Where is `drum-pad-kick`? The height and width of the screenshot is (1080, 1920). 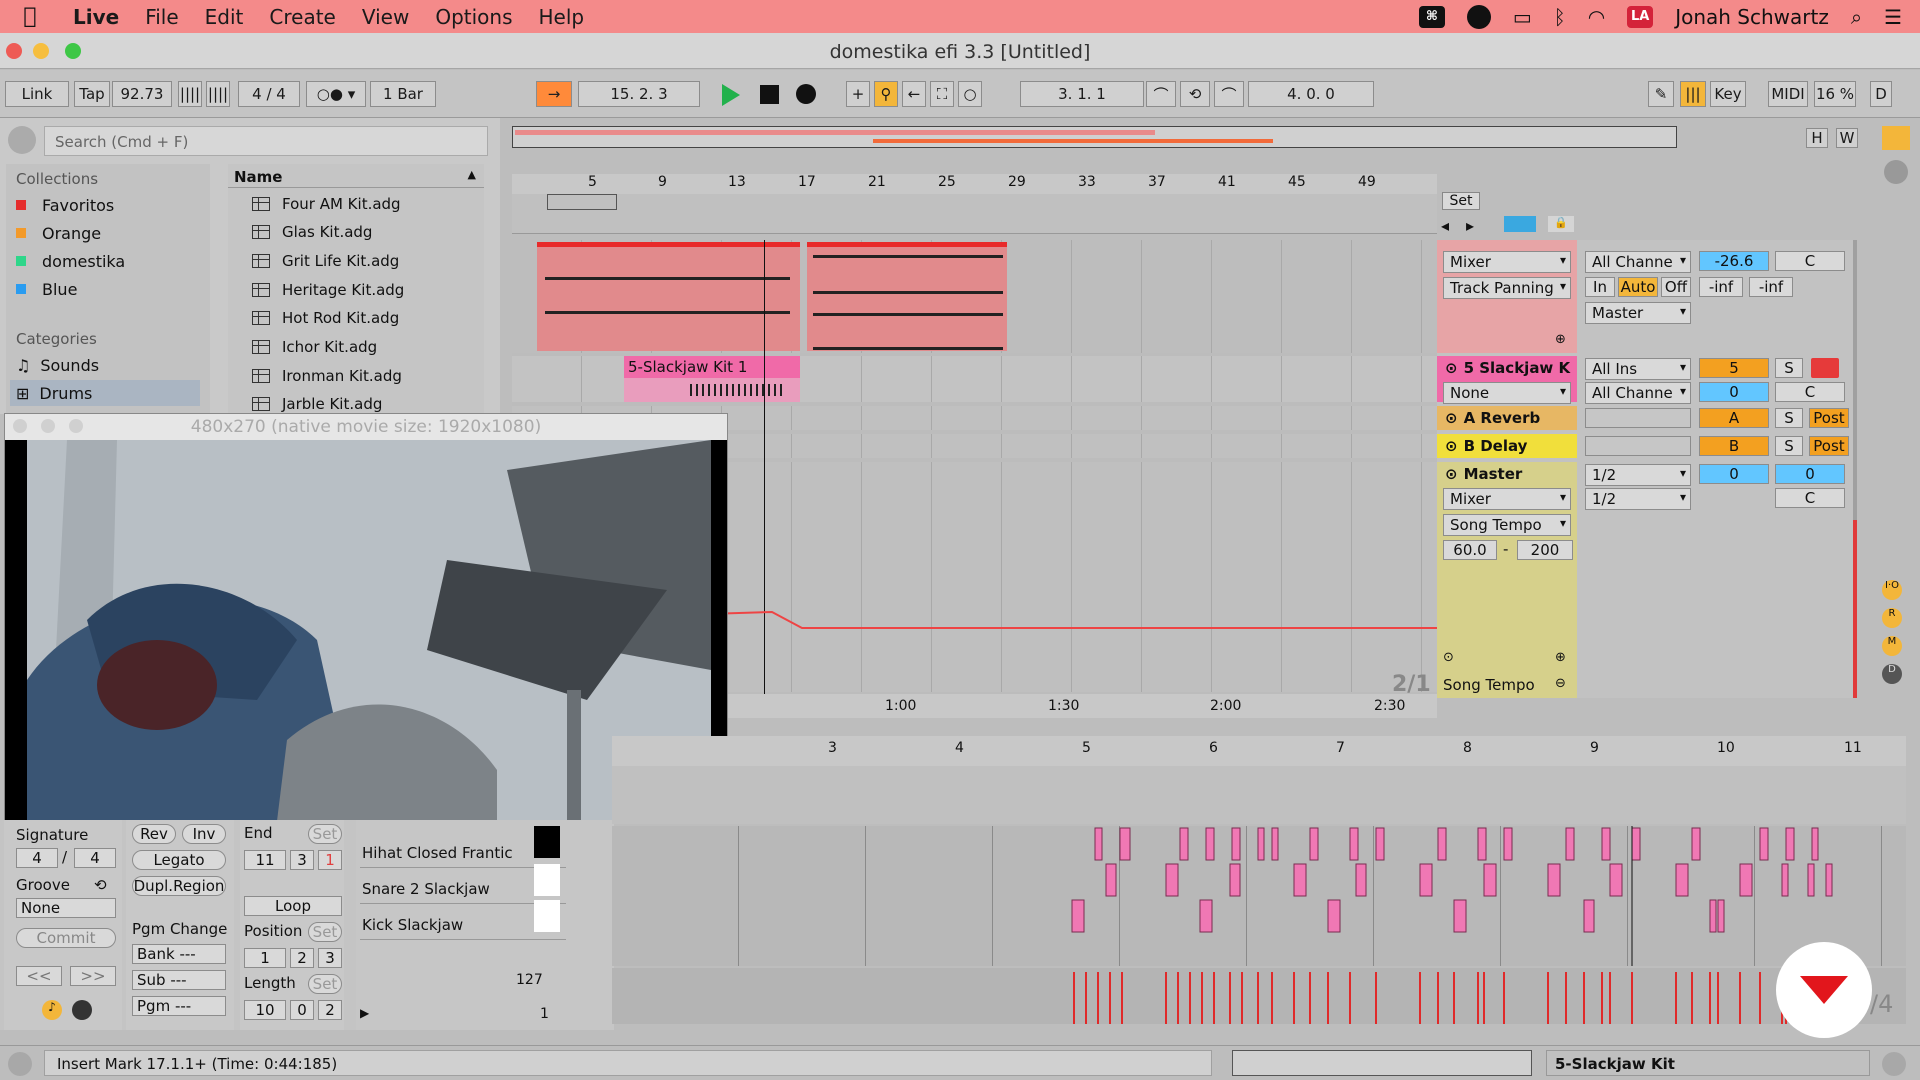 drum-pad-kick is located at coordinates (547, 916).